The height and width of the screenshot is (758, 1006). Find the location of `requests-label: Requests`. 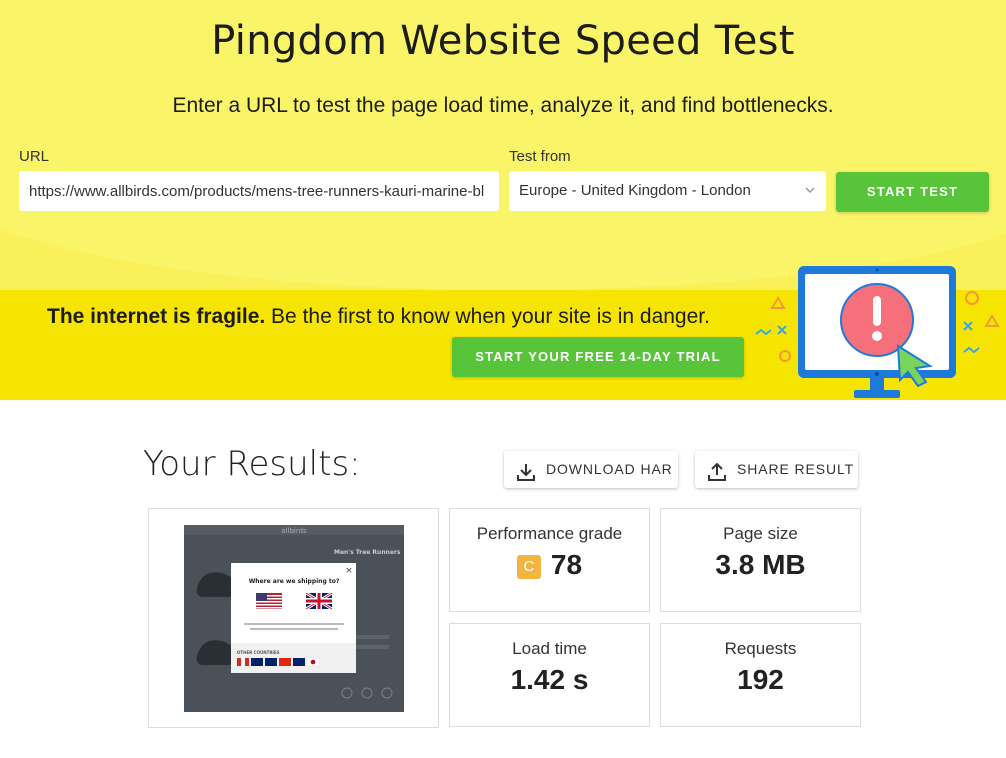

requests-label: Requests is located at coordinates (760, 648).